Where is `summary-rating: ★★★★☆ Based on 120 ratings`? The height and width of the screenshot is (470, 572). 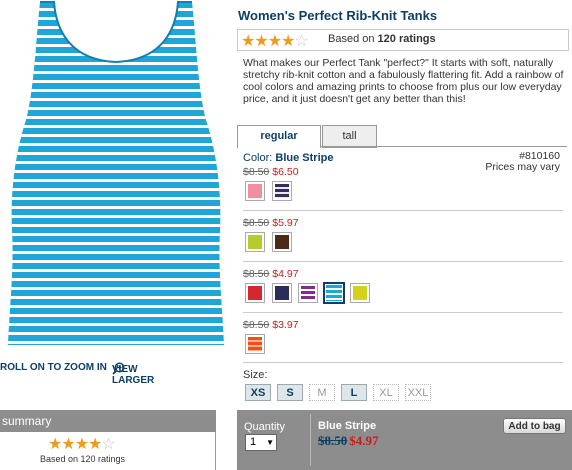
summary-rating: ★★★★☆ Based on 120 ratings is located at coordinates (108, 451).